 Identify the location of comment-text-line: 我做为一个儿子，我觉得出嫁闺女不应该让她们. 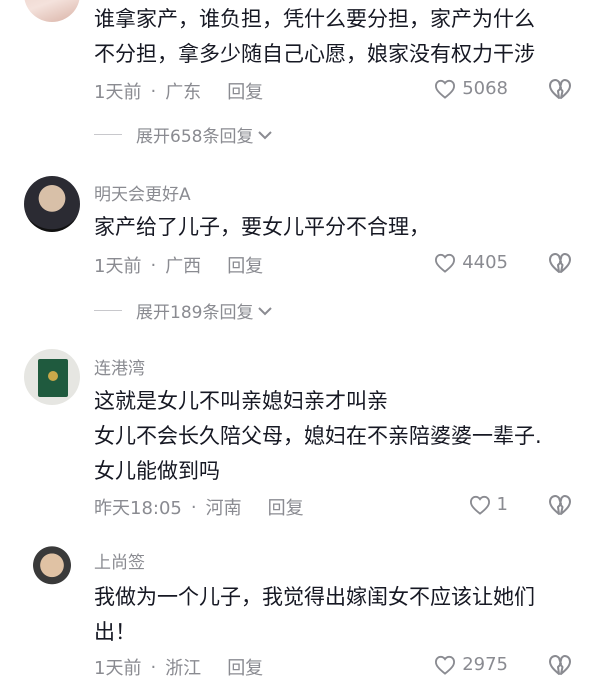
(314, 597).